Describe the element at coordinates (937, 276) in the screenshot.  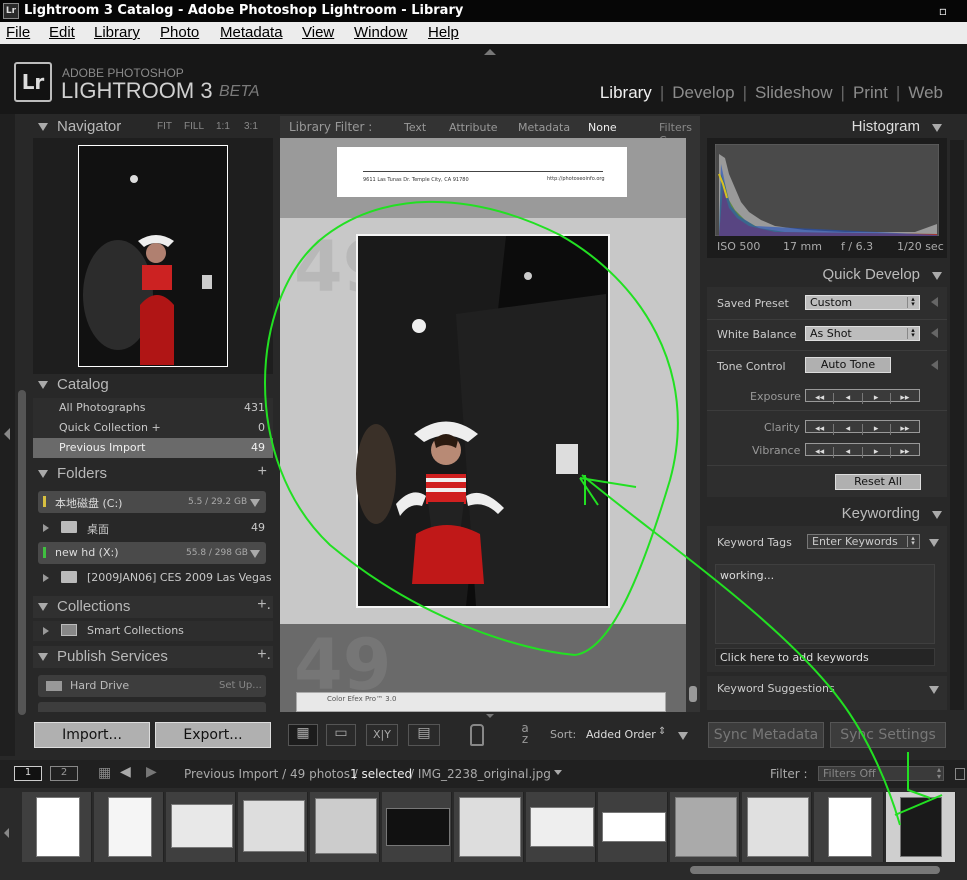
I see `collapse-quick-develop-icon` at that location.